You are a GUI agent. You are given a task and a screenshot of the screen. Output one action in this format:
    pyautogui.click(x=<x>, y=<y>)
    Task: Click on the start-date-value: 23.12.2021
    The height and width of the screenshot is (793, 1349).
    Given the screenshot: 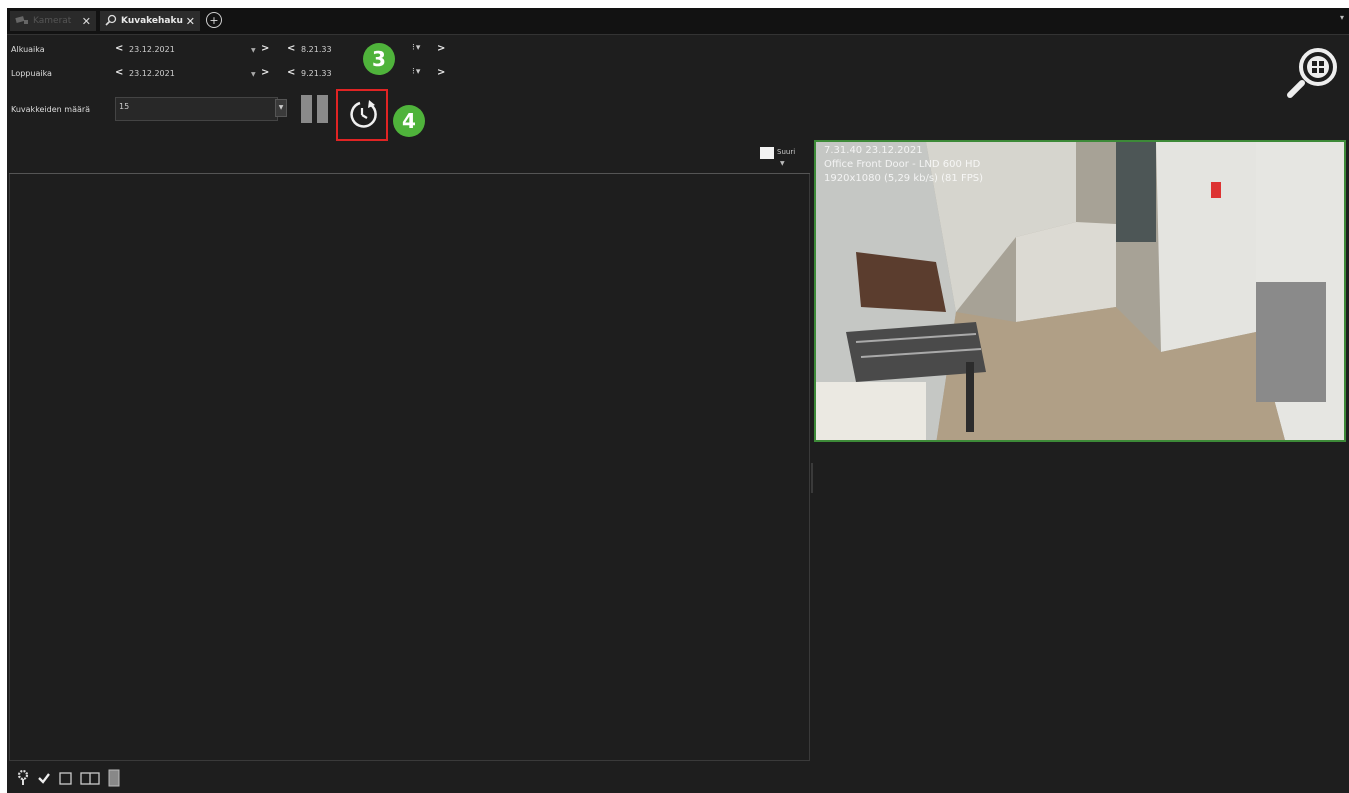 What is the action you would take?
    pyautogui.click(x=152, y=49)
    